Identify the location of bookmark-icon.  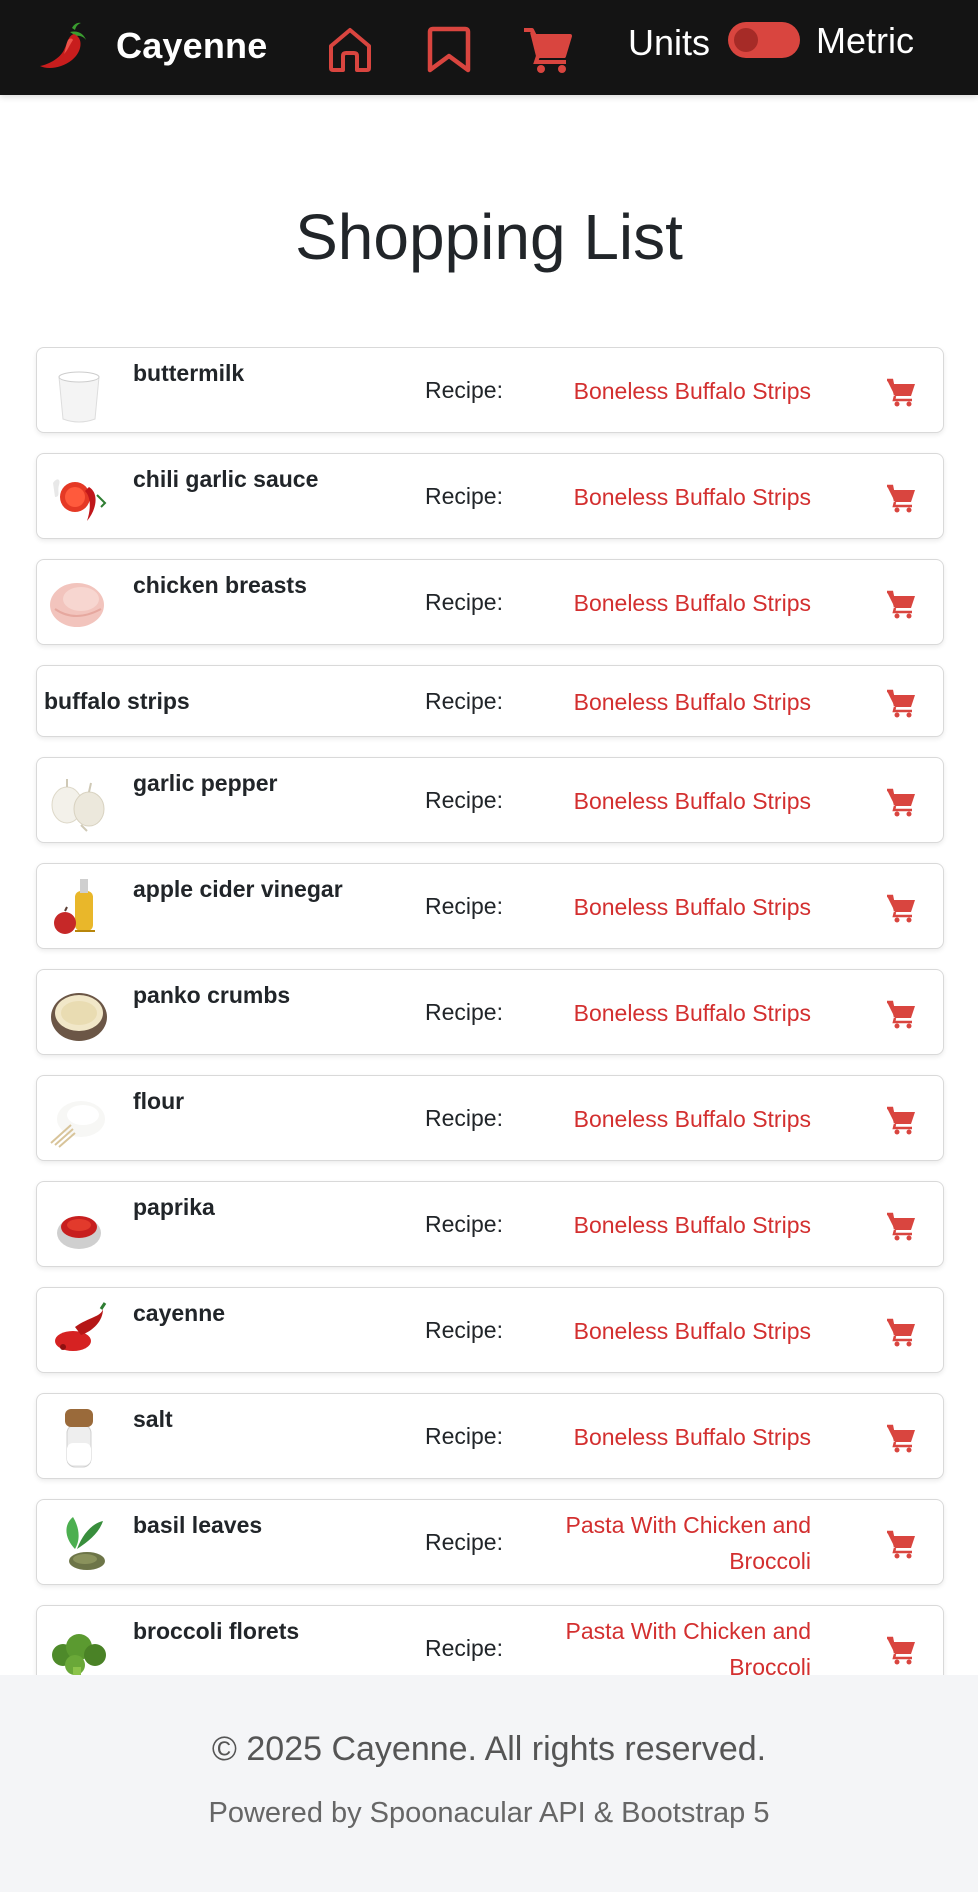
(449, 49).